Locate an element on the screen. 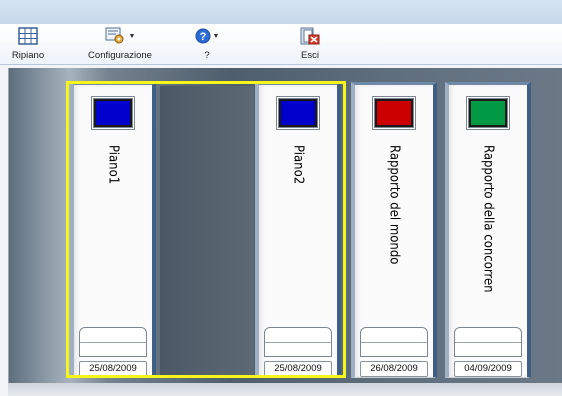  help-button: ? ▼ ? is located at coordinates (207, 44).